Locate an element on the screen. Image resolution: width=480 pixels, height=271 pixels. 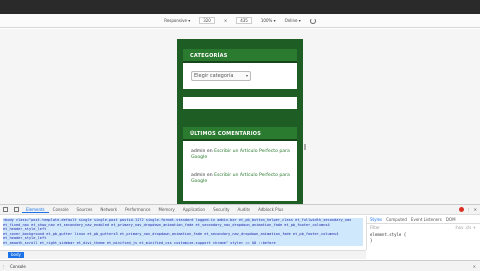
throttle-select: Online is located at coordinates (293, 20).